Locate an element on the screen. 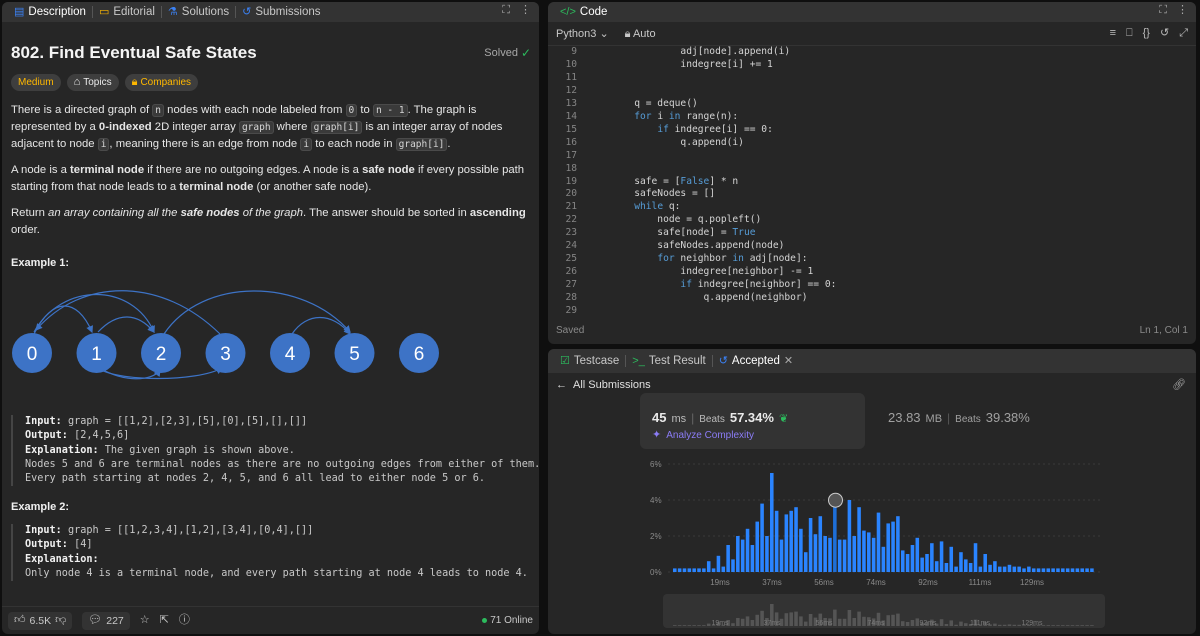  format-icon: ≡ is located at coordinates (1113, 33).